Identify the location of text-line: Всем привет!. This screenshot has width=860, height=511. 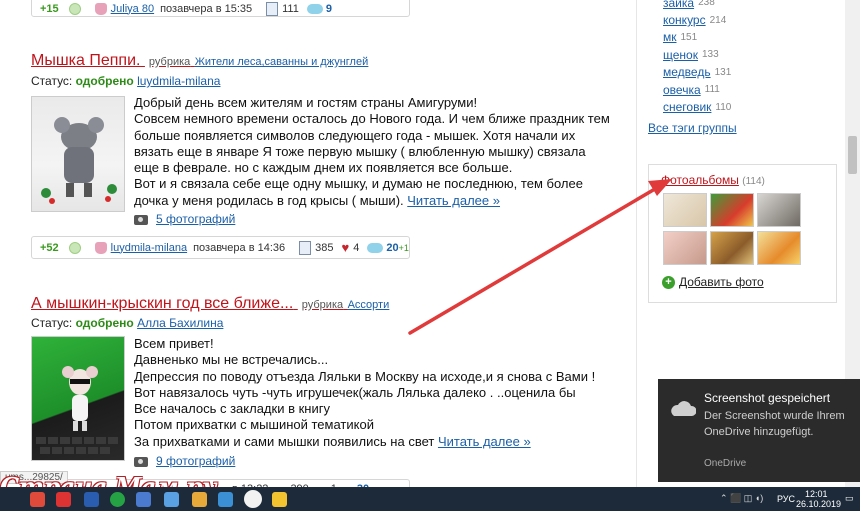
(174, 343).